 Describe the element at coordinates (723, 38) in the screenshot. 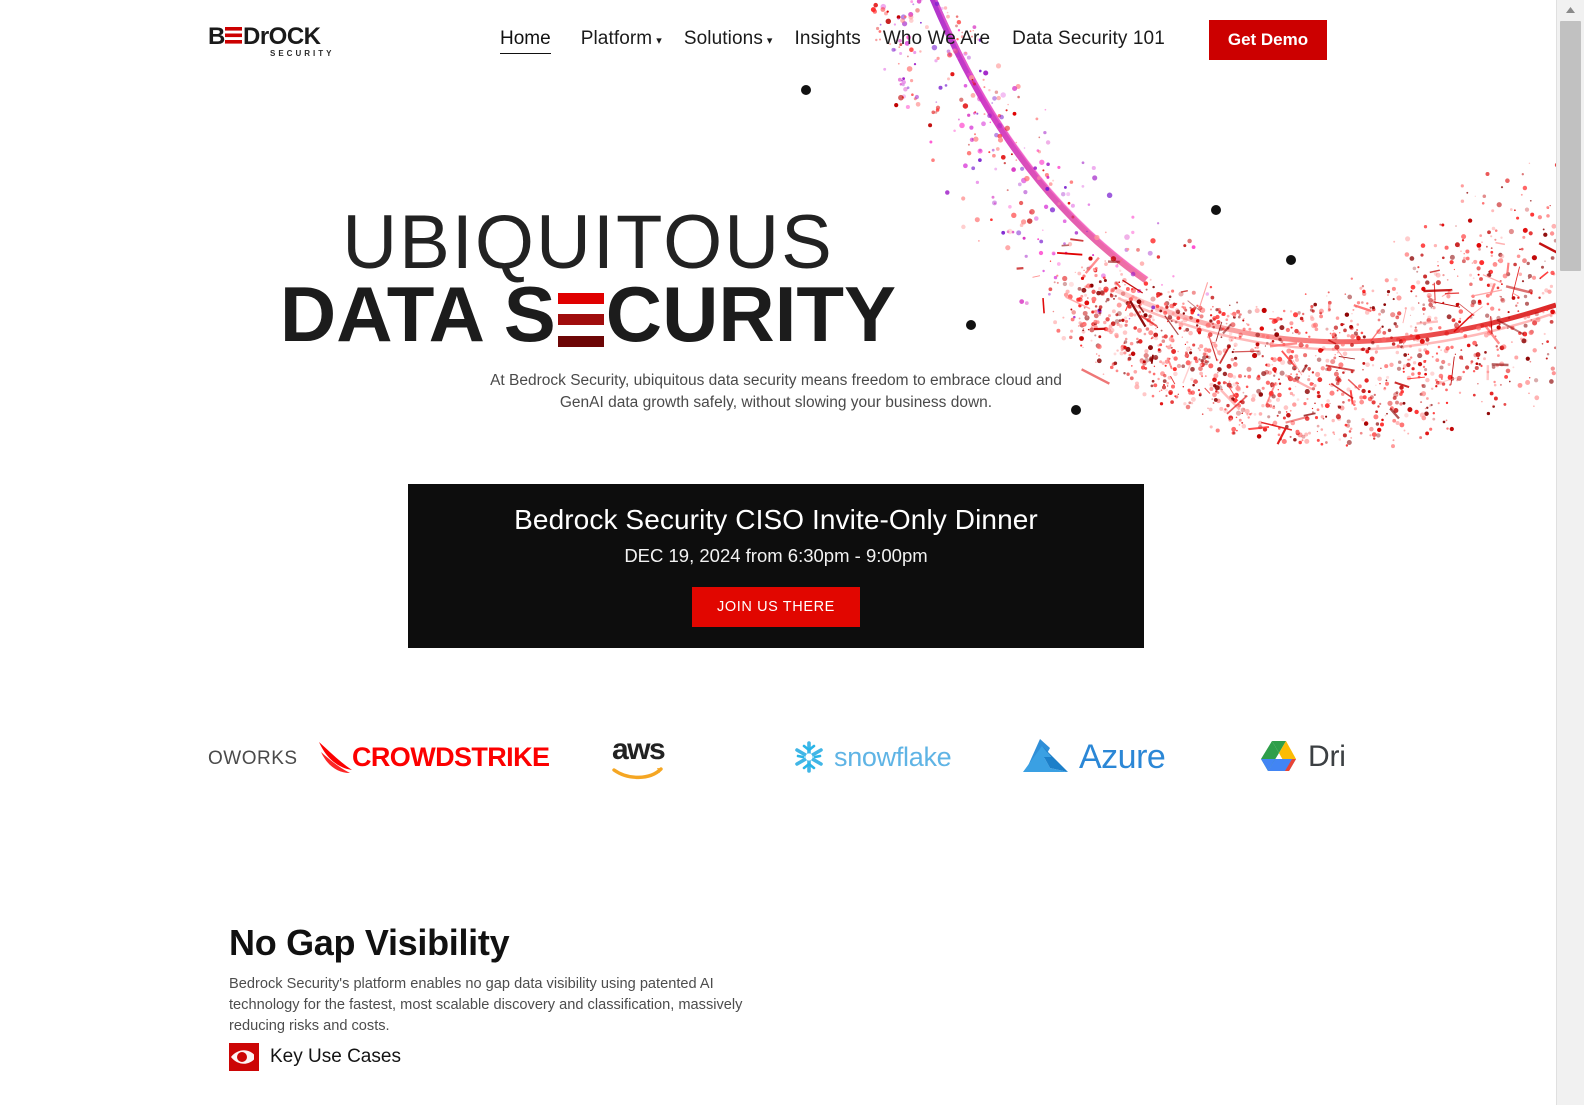

I see `nav-item-solutions-label: Solutions` at that location.